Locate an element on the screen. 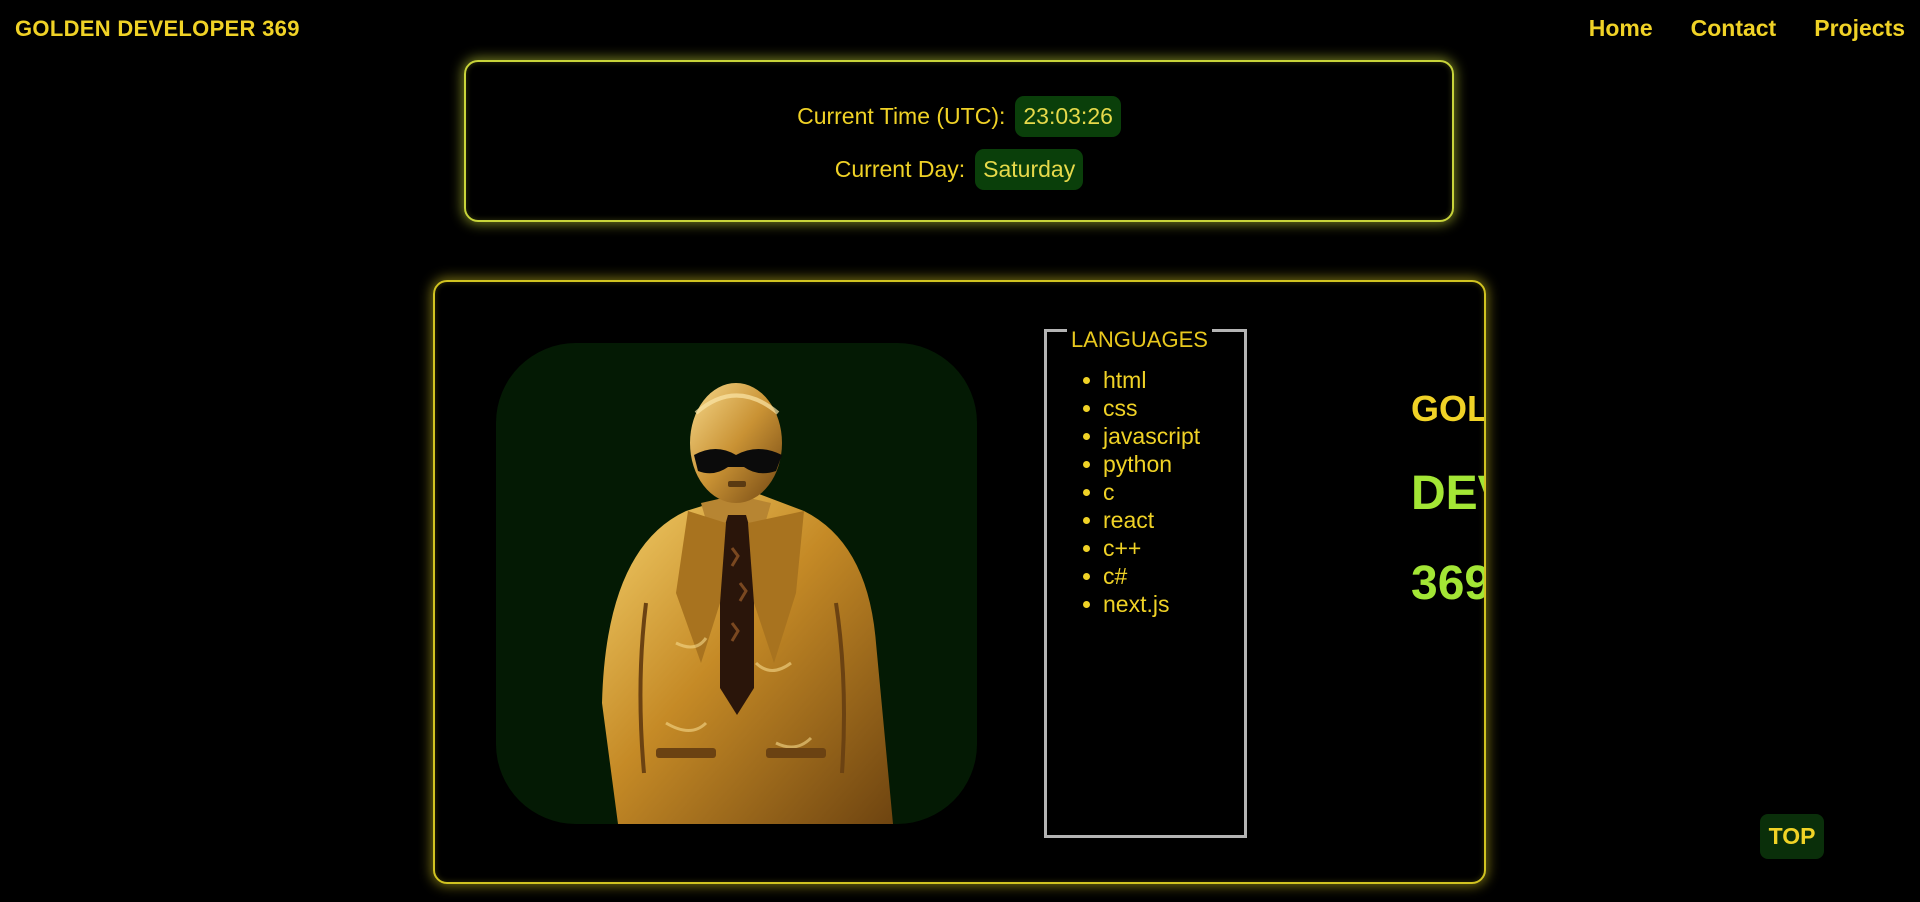 This screenshot has height=902, width=1920. time-value-badge: 23:03:26 is located at coordinates (1068, 116).